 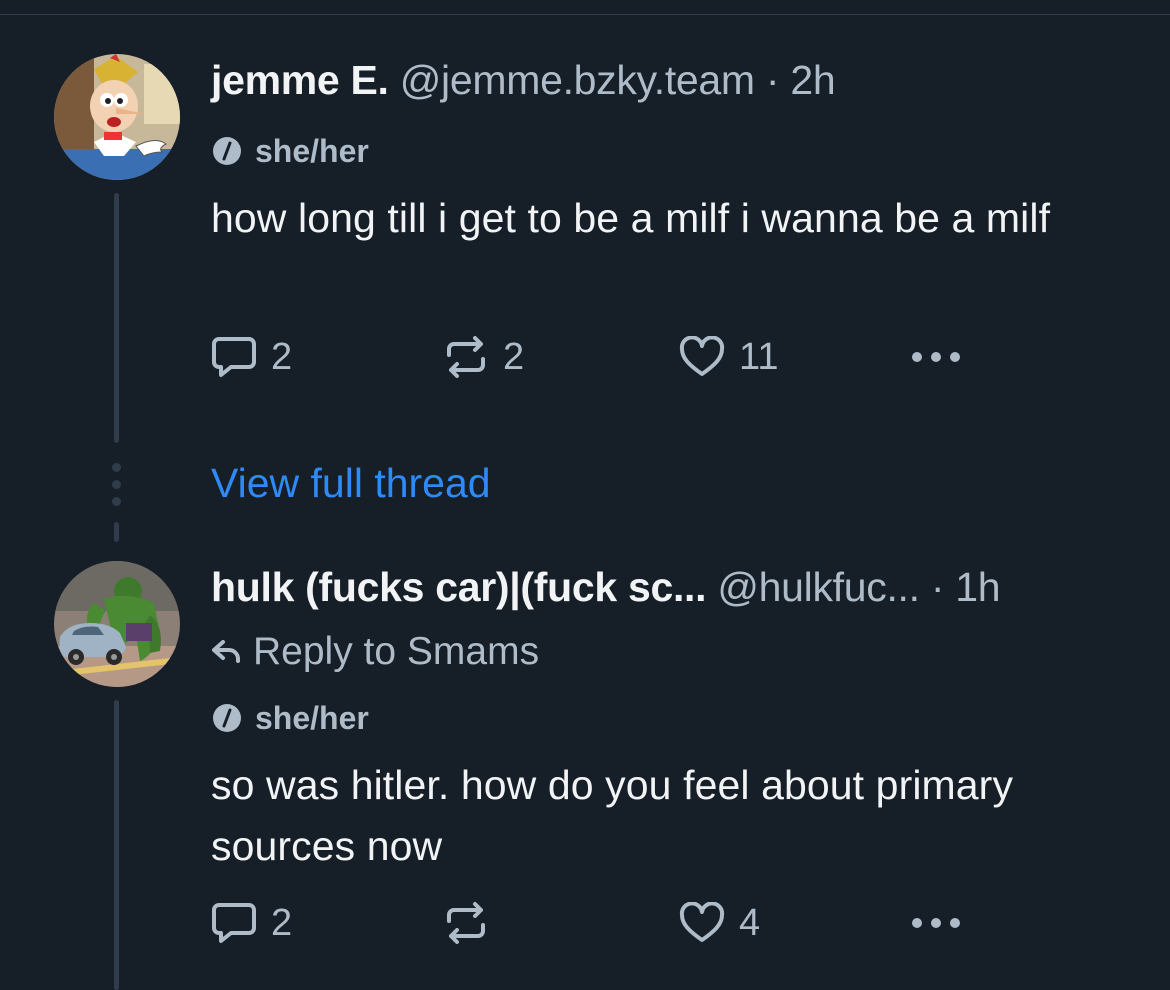 What do you see at coordinates (351, 483) in the screenshot?
I see `view-full-thread-link: View full thread` at bounding box center [351, 483].